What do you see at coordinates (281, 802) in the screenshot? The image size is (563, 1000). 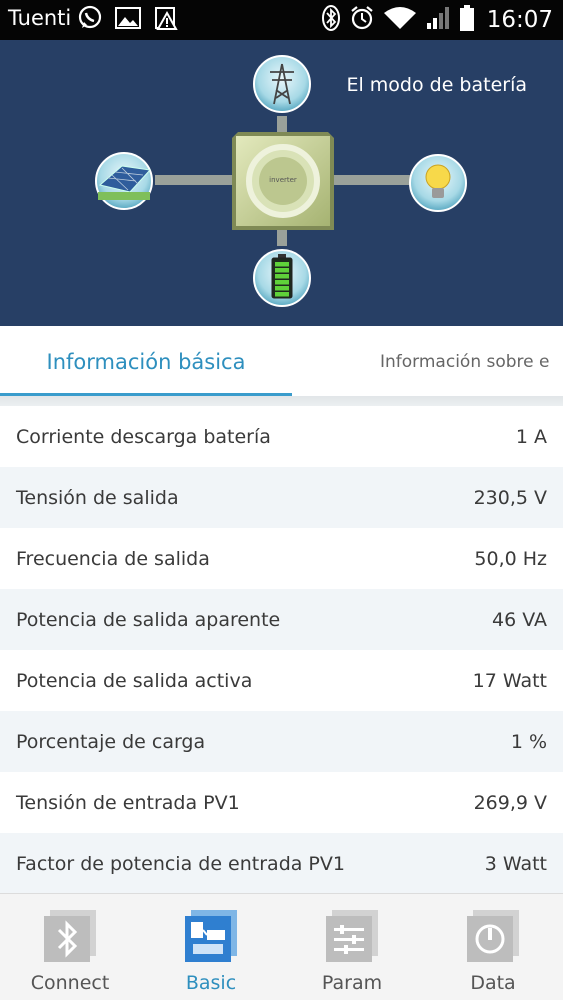 I see `list-item: Tensión de entrada PV1 269,9 V` at bounding box center [281, 802].